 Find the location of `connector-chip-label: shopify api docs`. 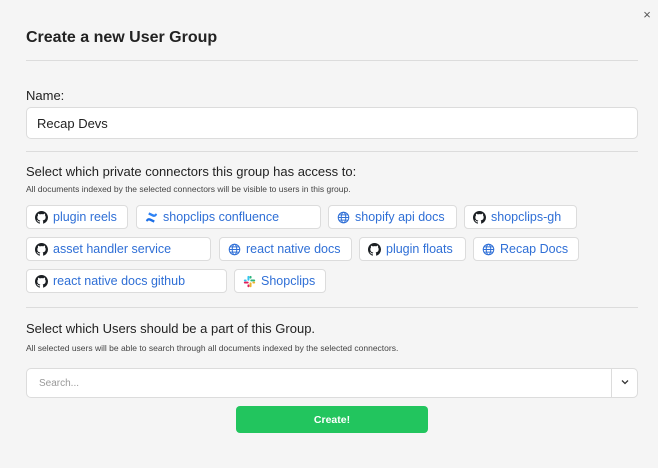

connector-chip-label: shopify api docs is located at coordinates (400, 217).